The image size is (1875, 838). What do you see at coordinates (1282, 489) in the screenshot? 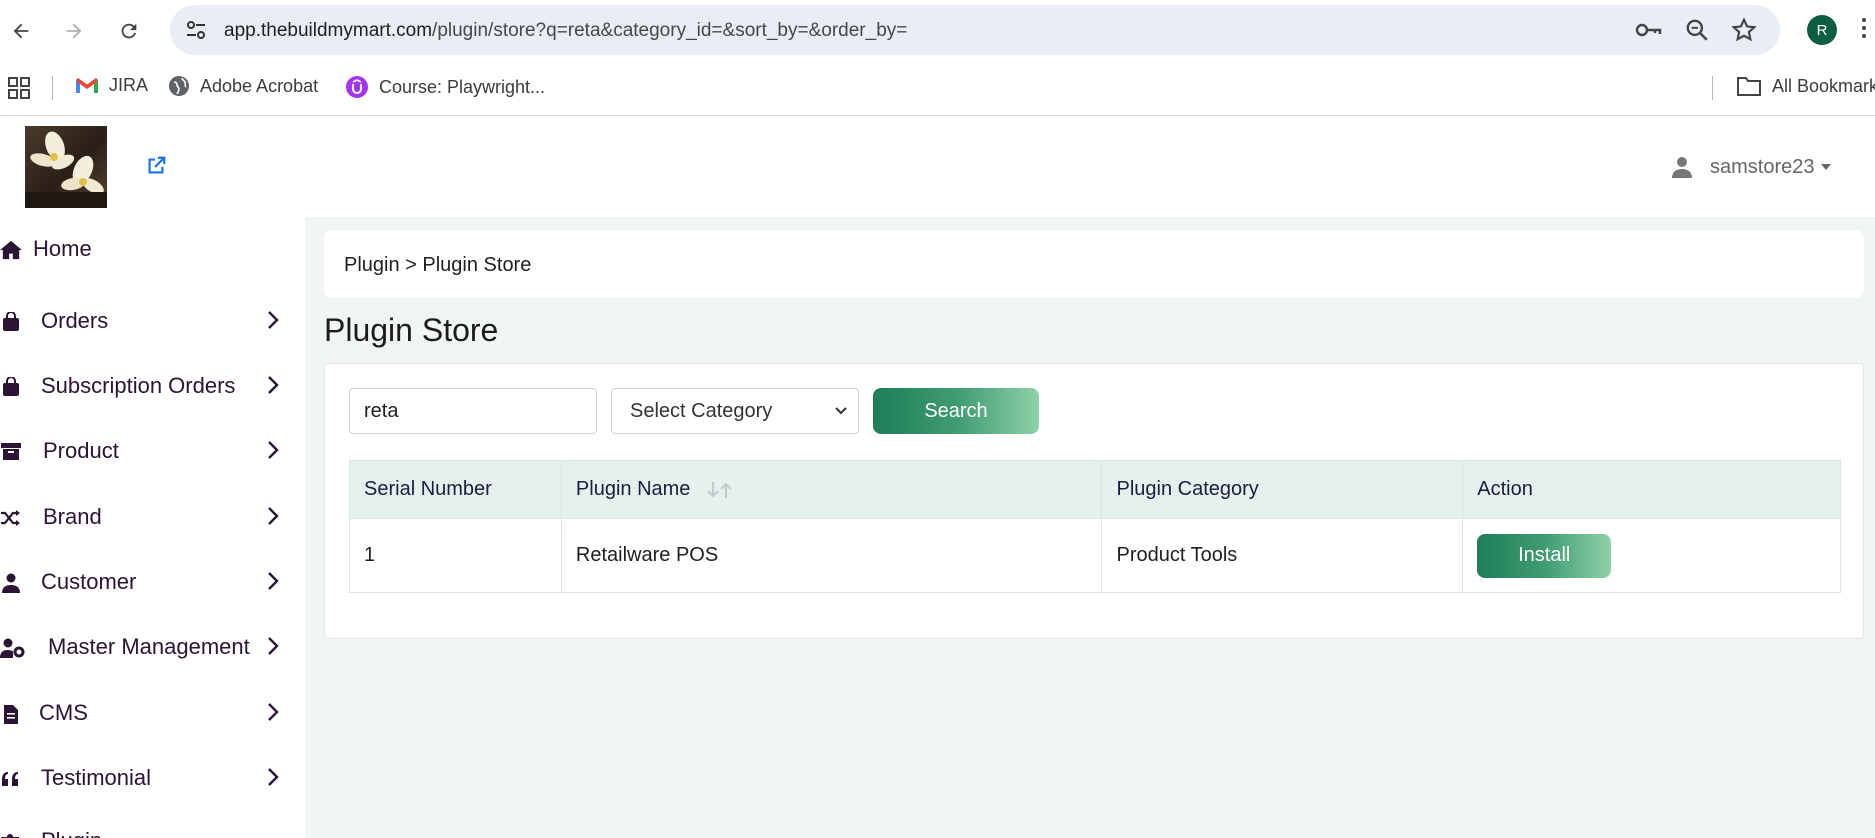
I see `column-header-plugin-category: Plugin Category` at bounding box center [1282, 489].